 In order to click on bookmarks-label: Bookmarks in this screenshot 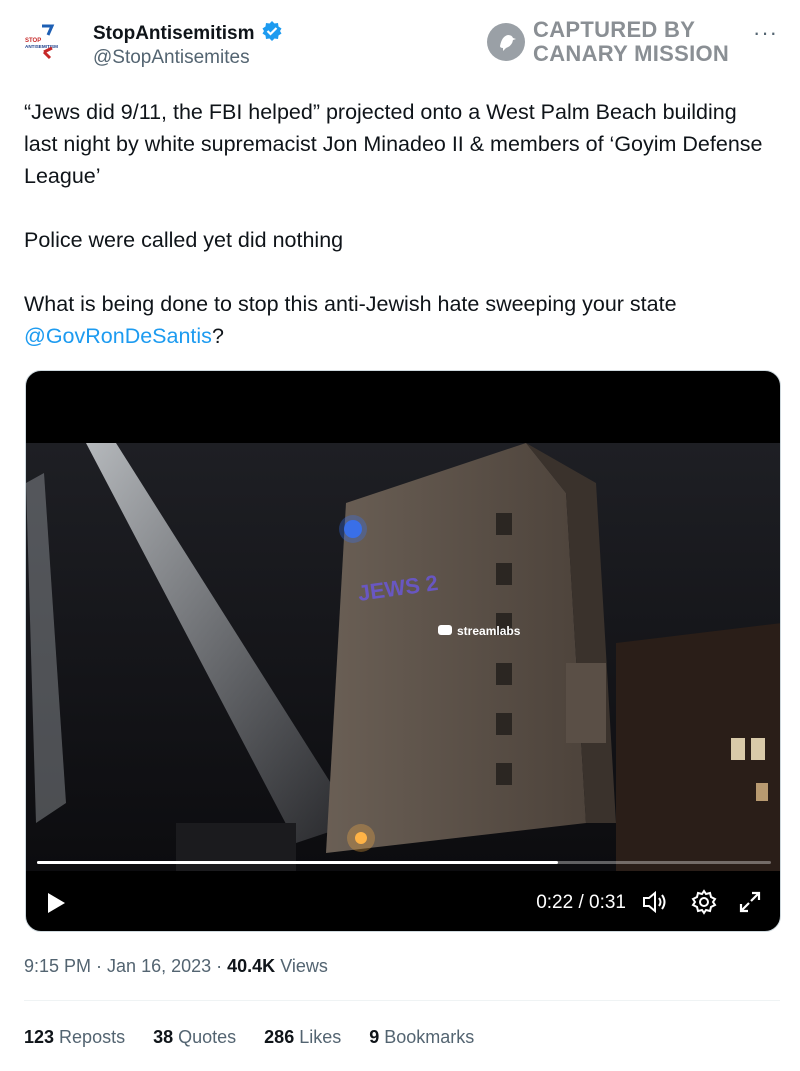, I will do `click(427, 1037)`.